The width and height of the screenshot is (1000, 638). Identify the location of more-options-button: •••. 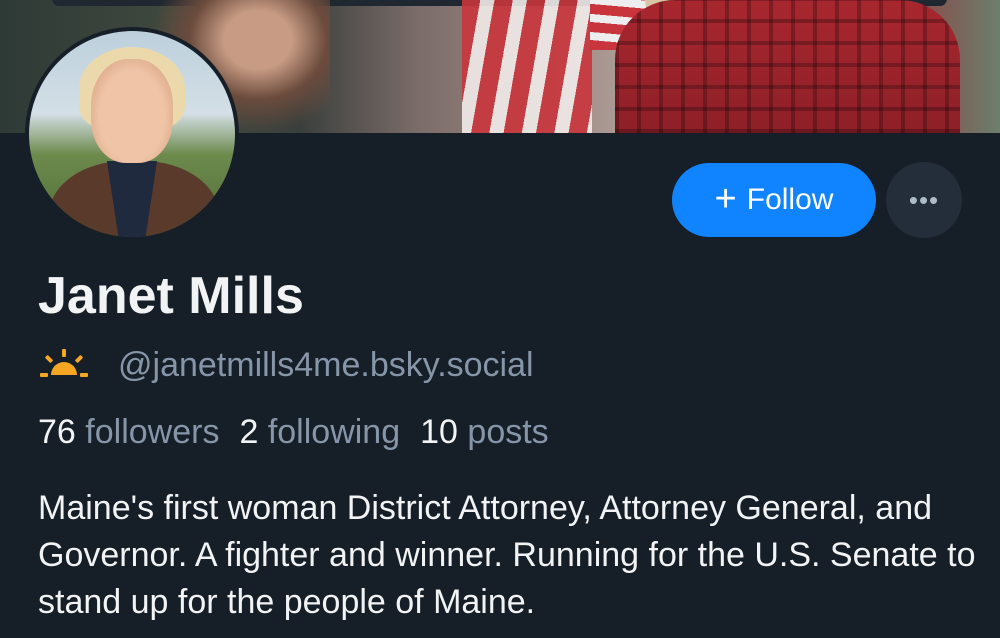
(924, 200).